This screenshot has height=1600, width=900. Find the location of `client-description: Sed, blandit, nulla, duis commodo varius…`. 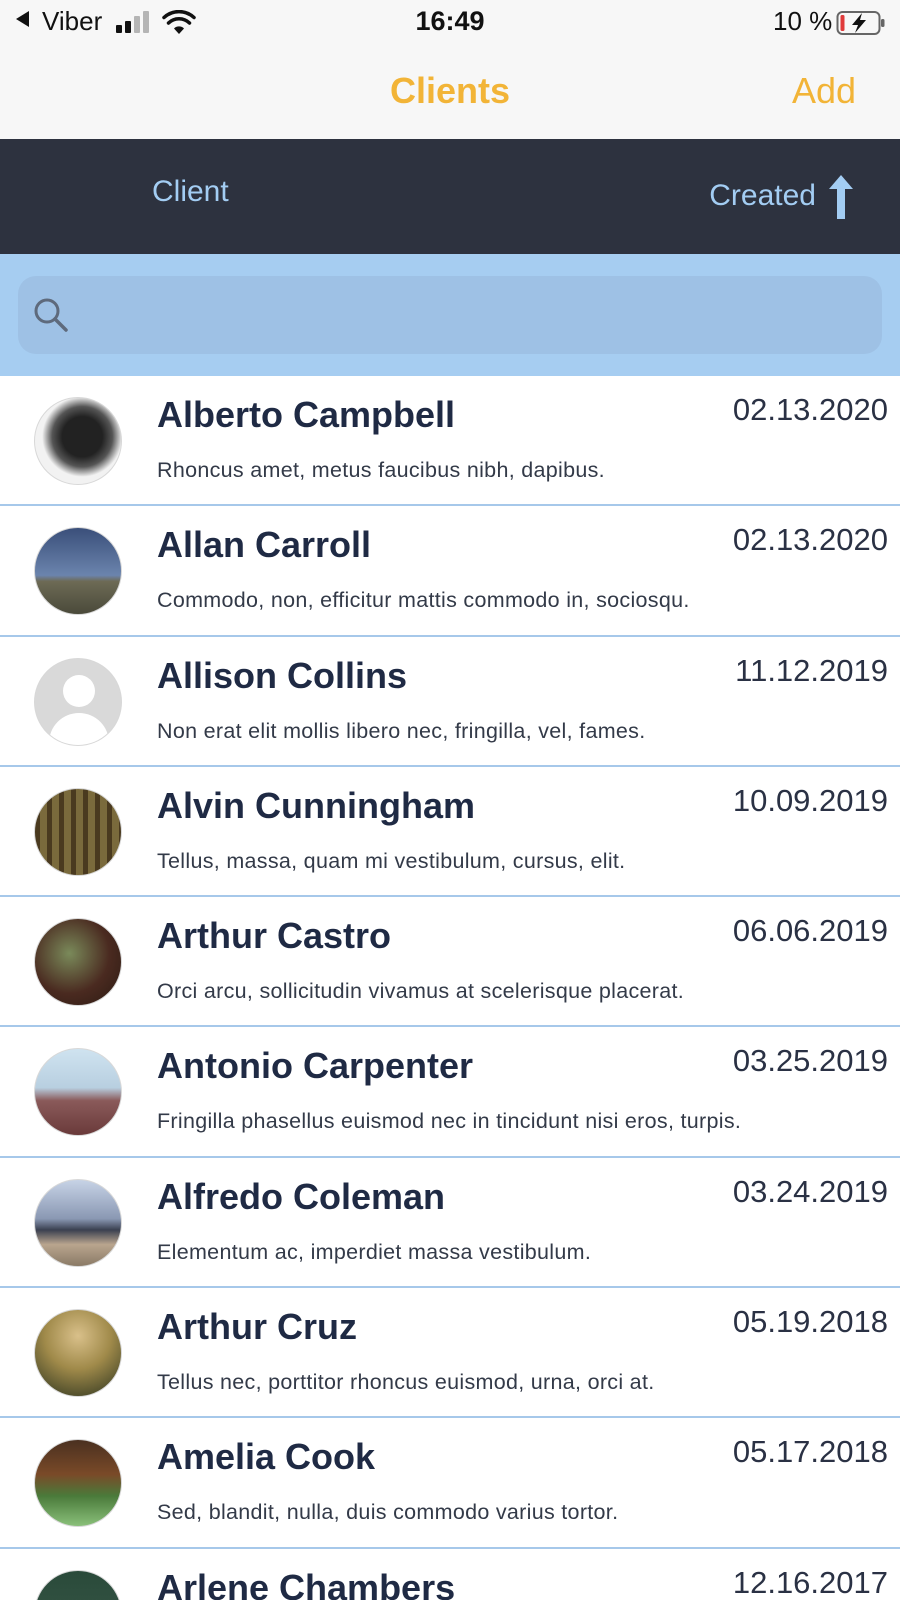

client-description: Sed, blandit, nulla, duis commodo varius… is located at coordinates (388, 1512).